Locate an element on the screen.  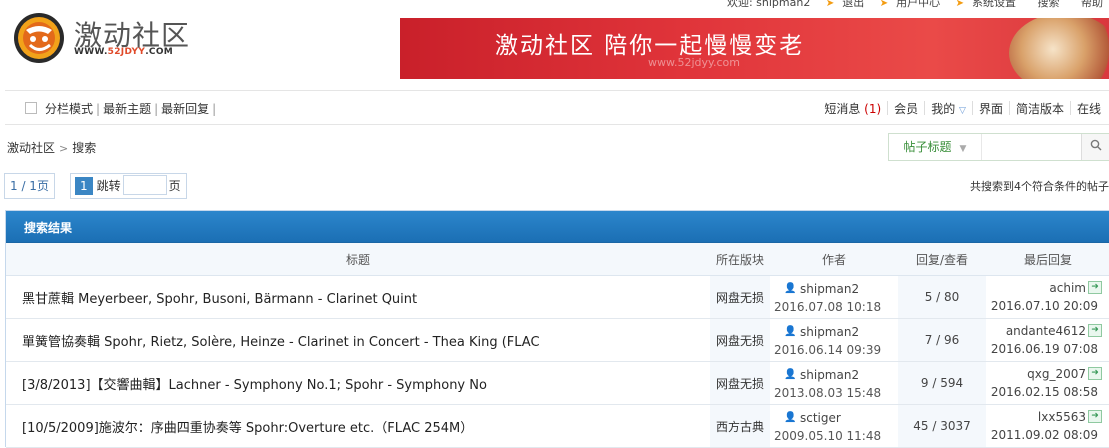
mine-menu: 我的 ▽ is located at coordinates (948, 109).